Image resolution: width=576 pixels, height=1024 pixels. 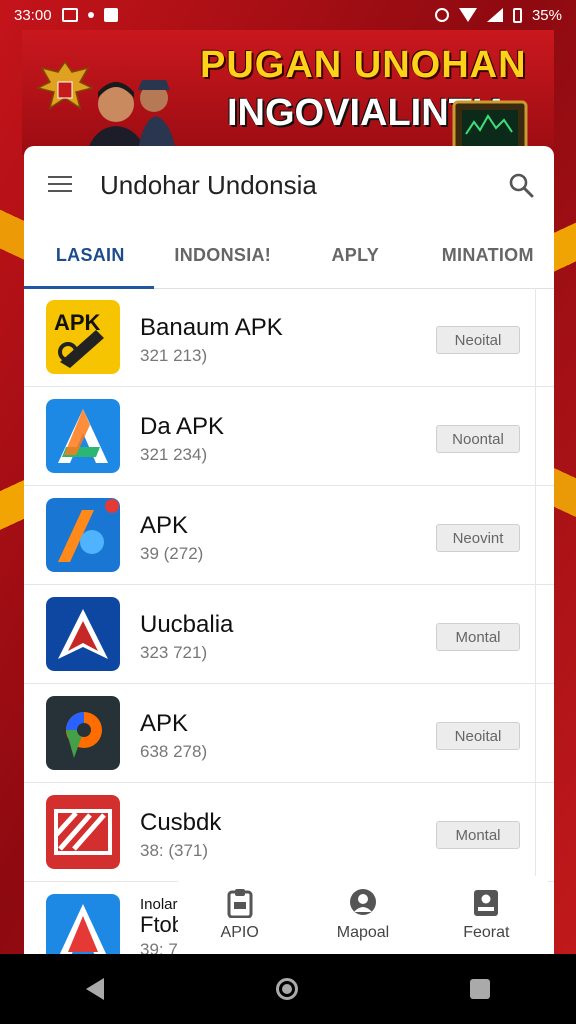 What do you see at coordinates (478, 439) in the screenshot?
I see `install-button: Noontal` at bounding box center [478, 439].